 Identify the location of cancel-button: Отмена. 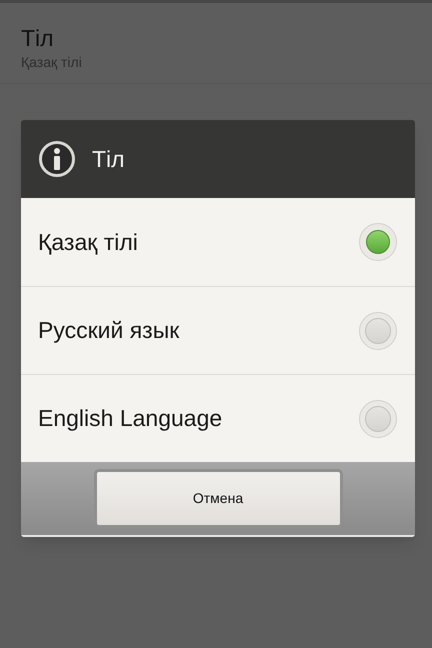
(218, 498).